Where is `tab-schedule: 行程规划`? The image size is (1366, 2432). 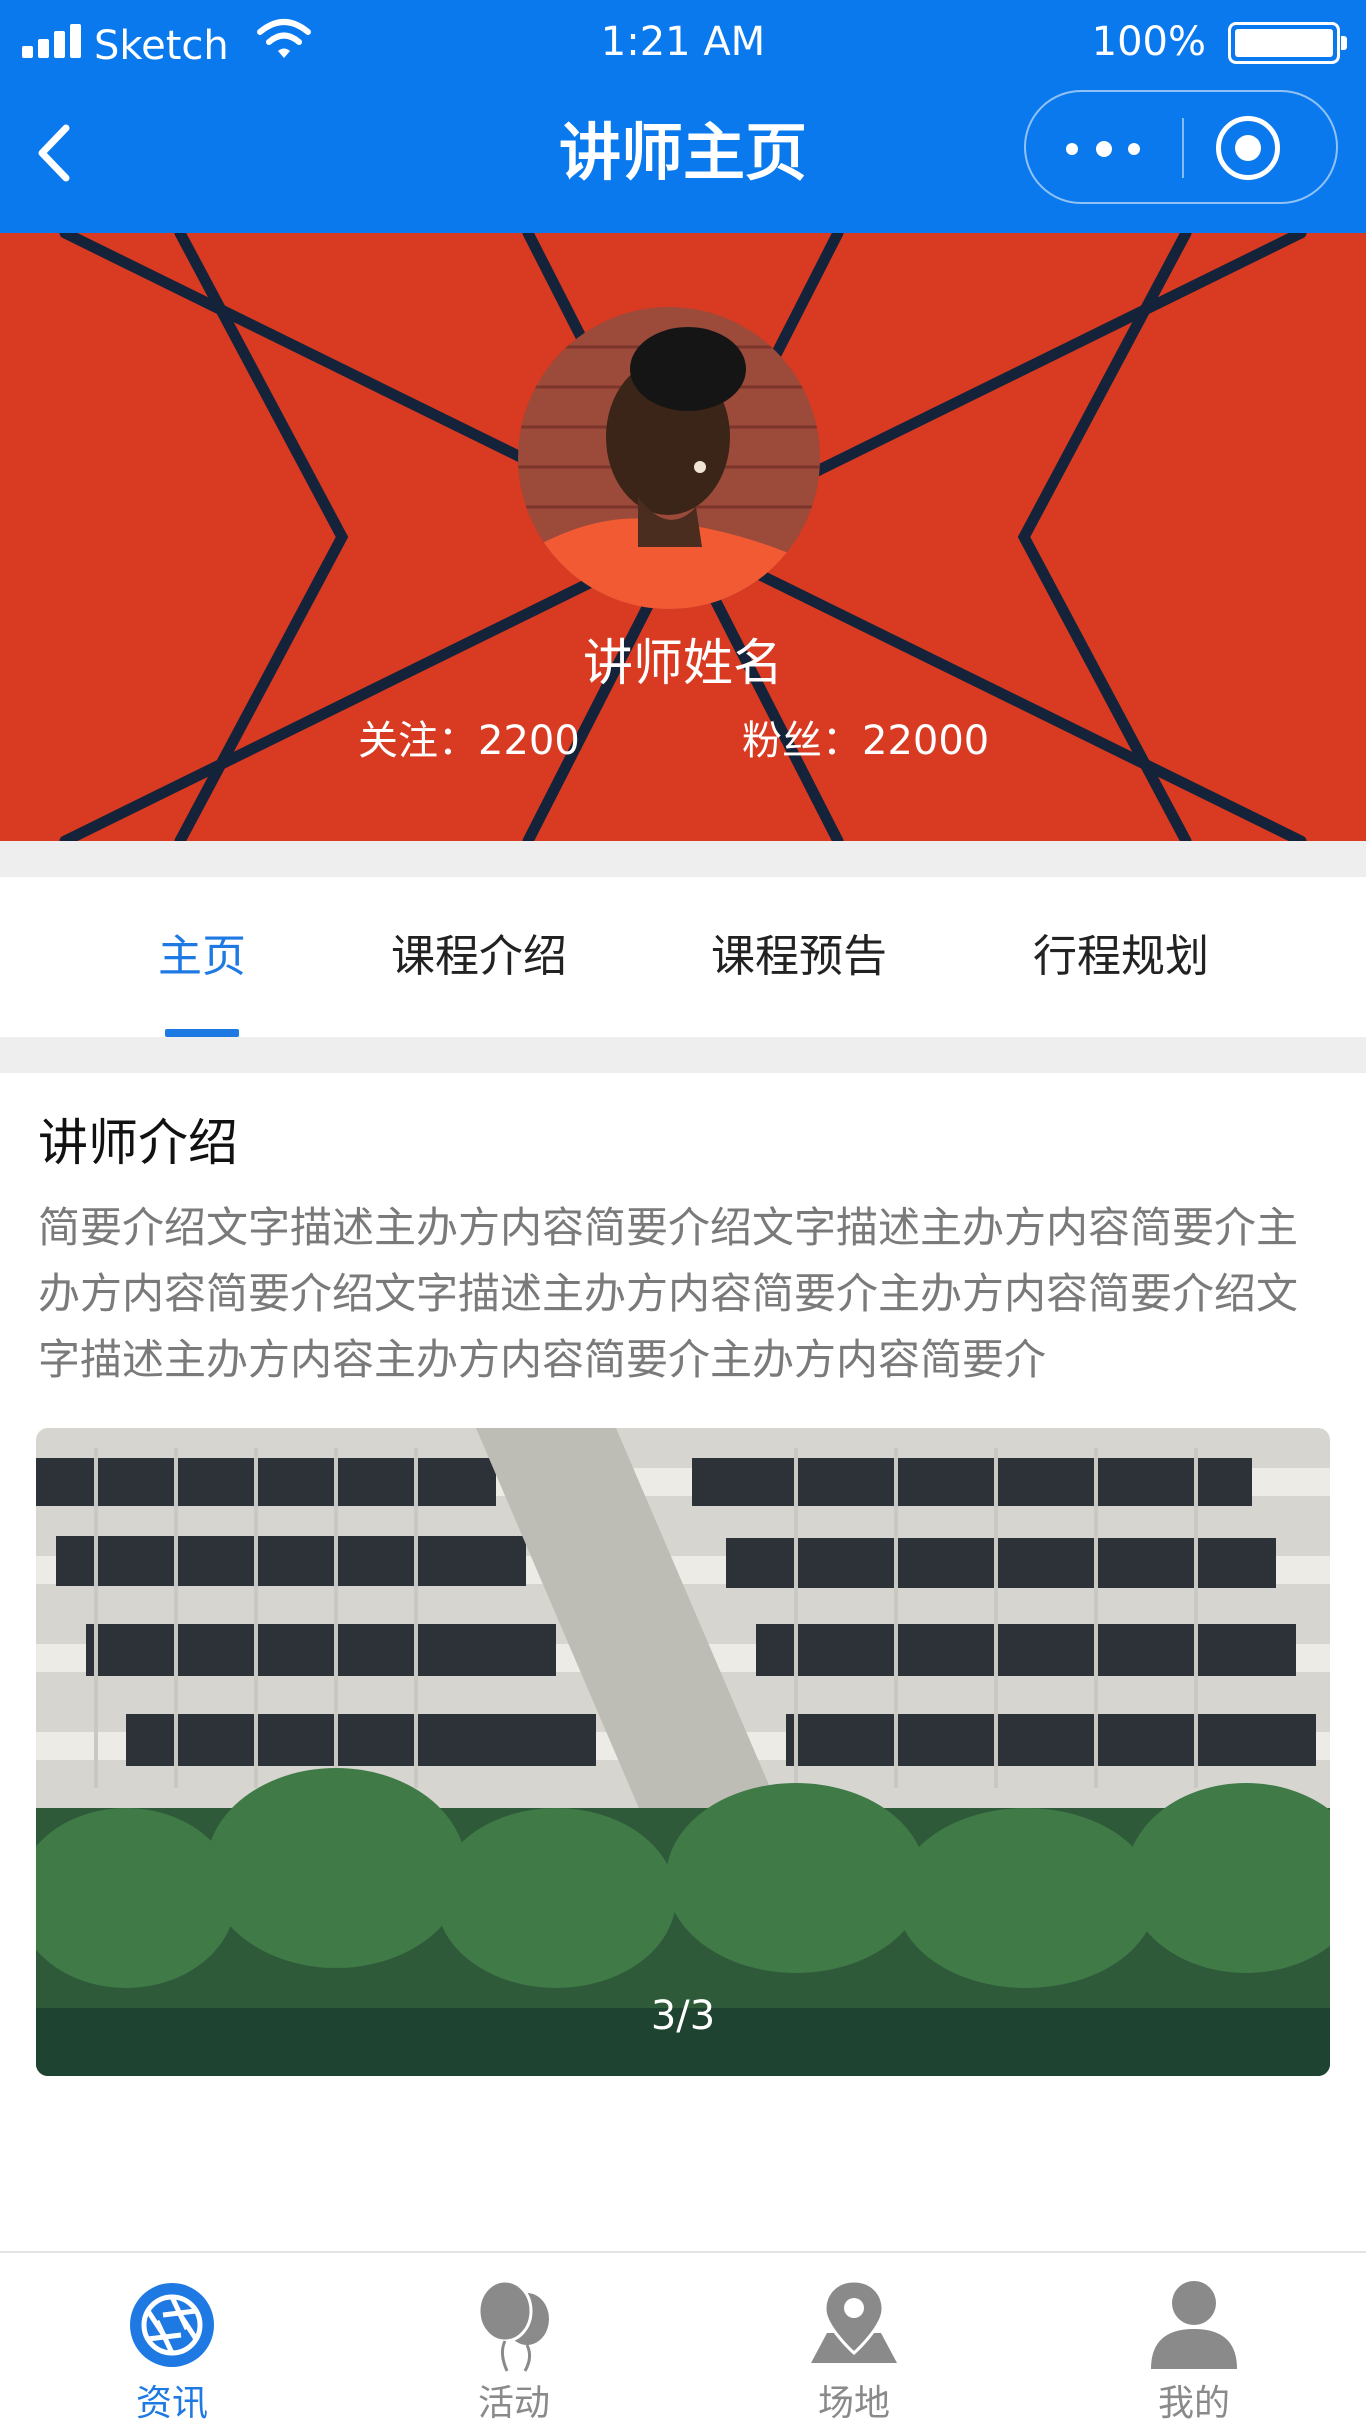
tab-schedule: 行程规划 is located at coordinates (1121, 957).